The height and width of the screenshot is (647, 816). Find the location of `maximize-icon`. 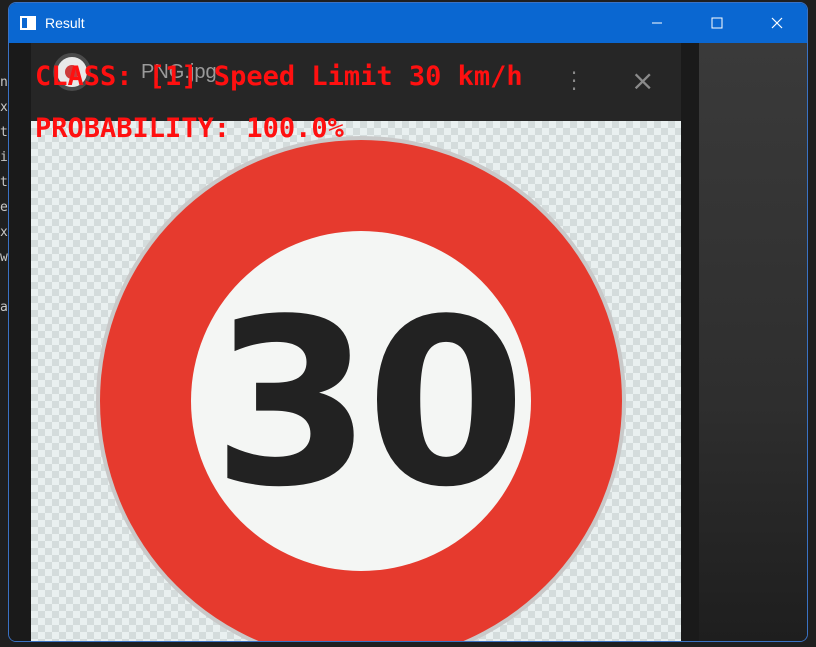

maximize-icon is located at coordinates (717, 23).